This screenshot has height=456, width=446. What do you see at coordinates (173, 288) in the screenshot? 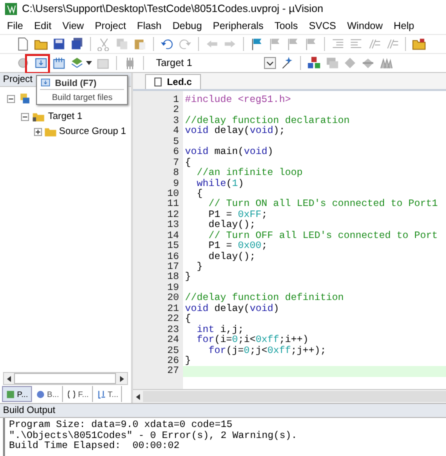
I see `line-number: 19` at bounding box center [173, 288].